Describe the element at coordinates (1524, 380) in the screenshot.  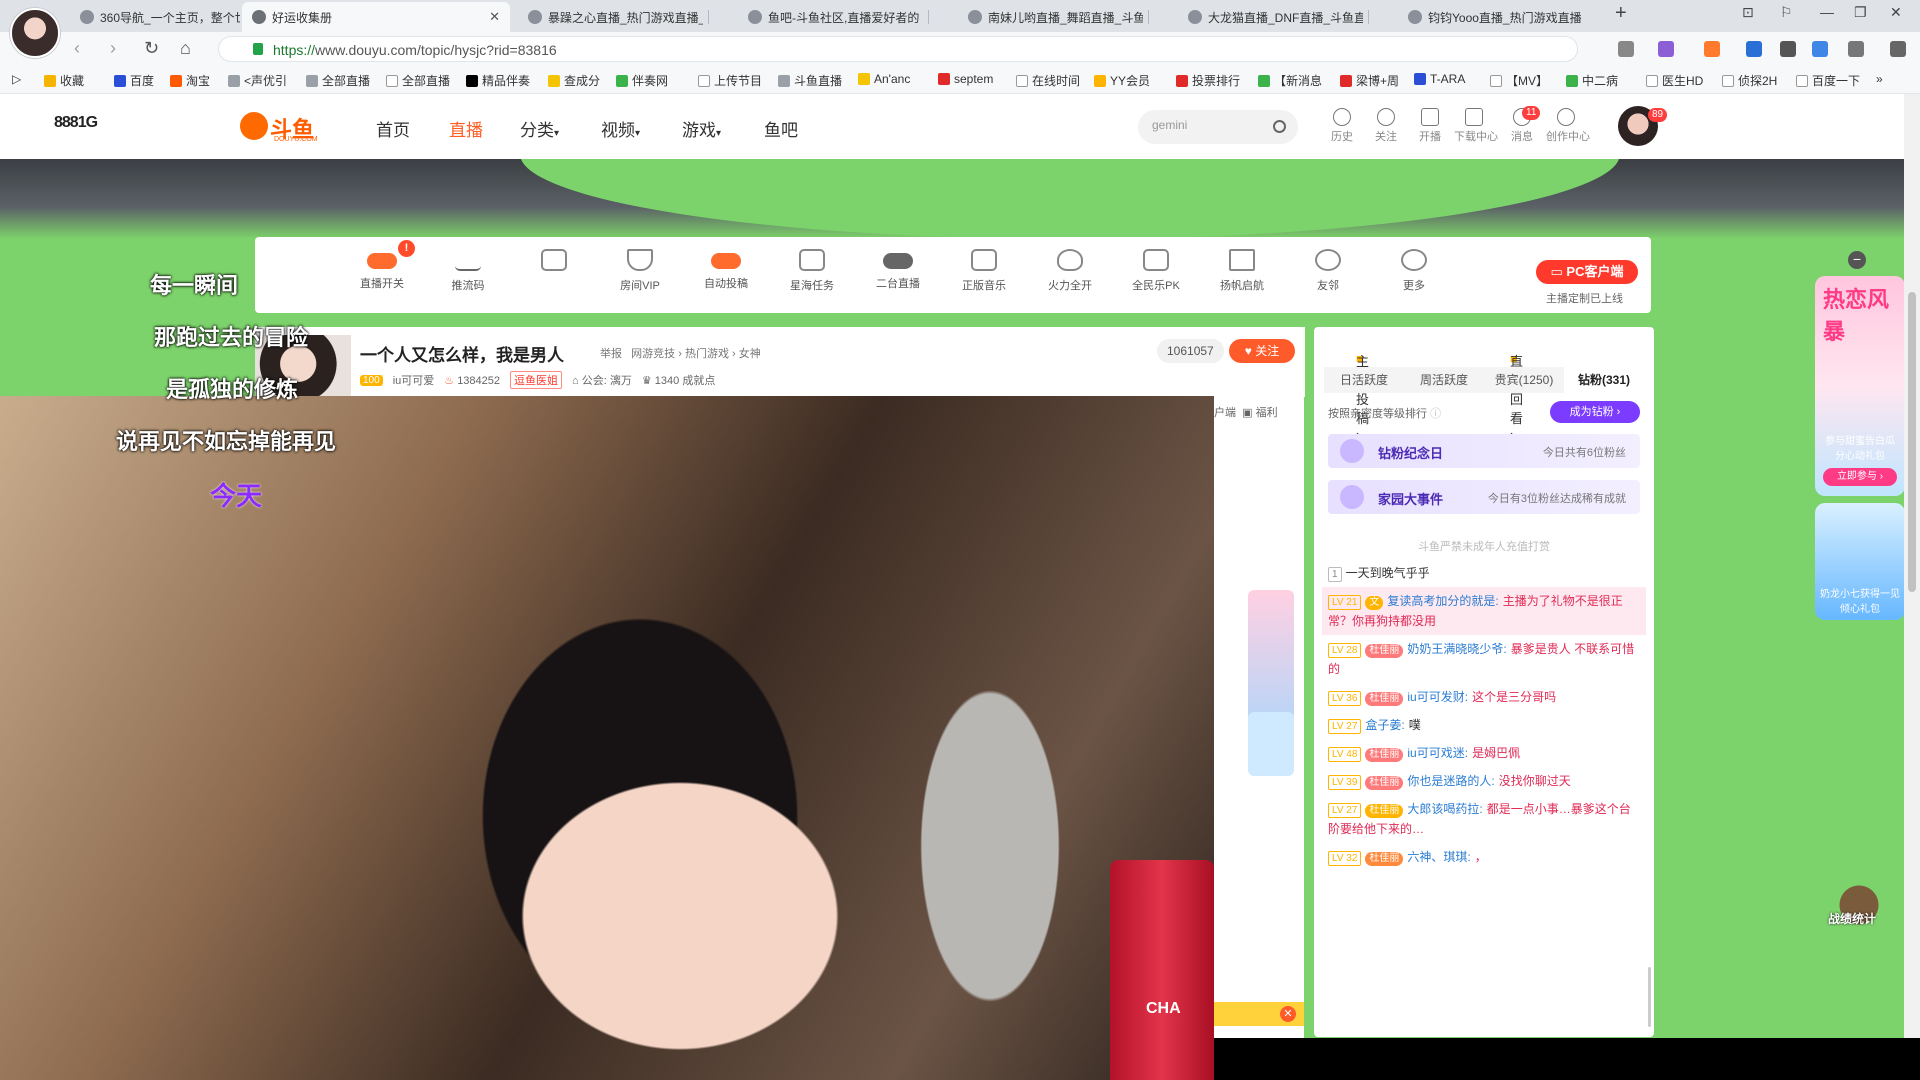
I see `tab-vip: 贵宾(1250)` at that location.